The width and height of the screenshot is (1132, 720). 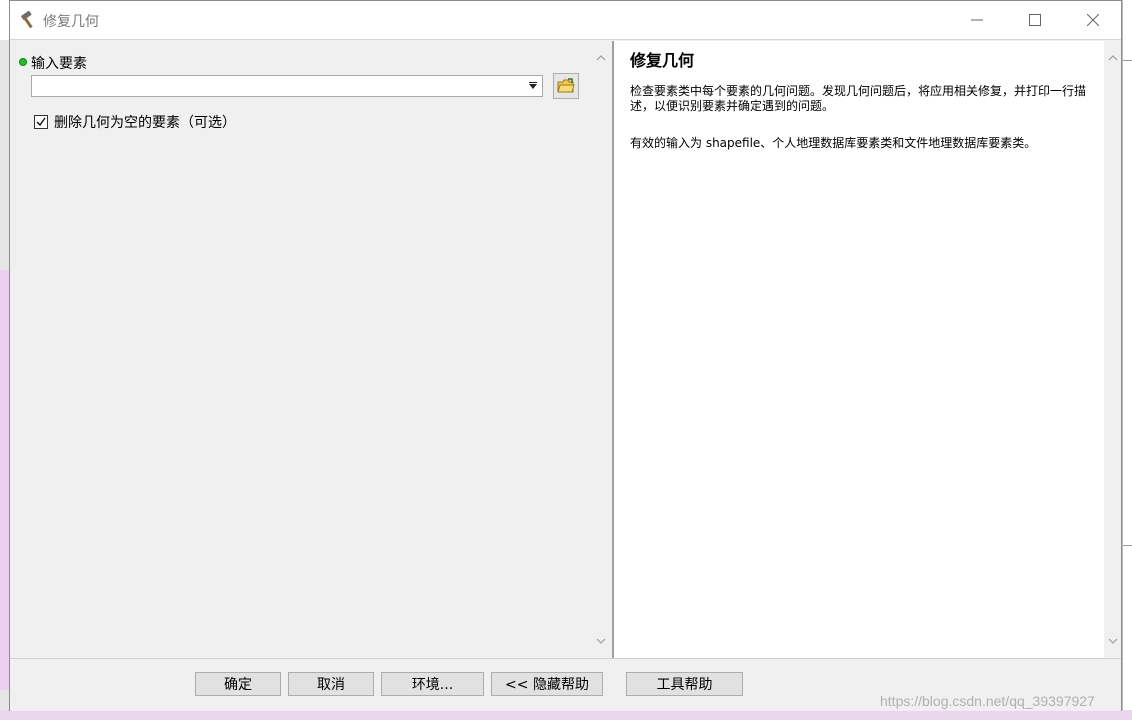 I want to click on minimize-button, so click(x=977, y=20).